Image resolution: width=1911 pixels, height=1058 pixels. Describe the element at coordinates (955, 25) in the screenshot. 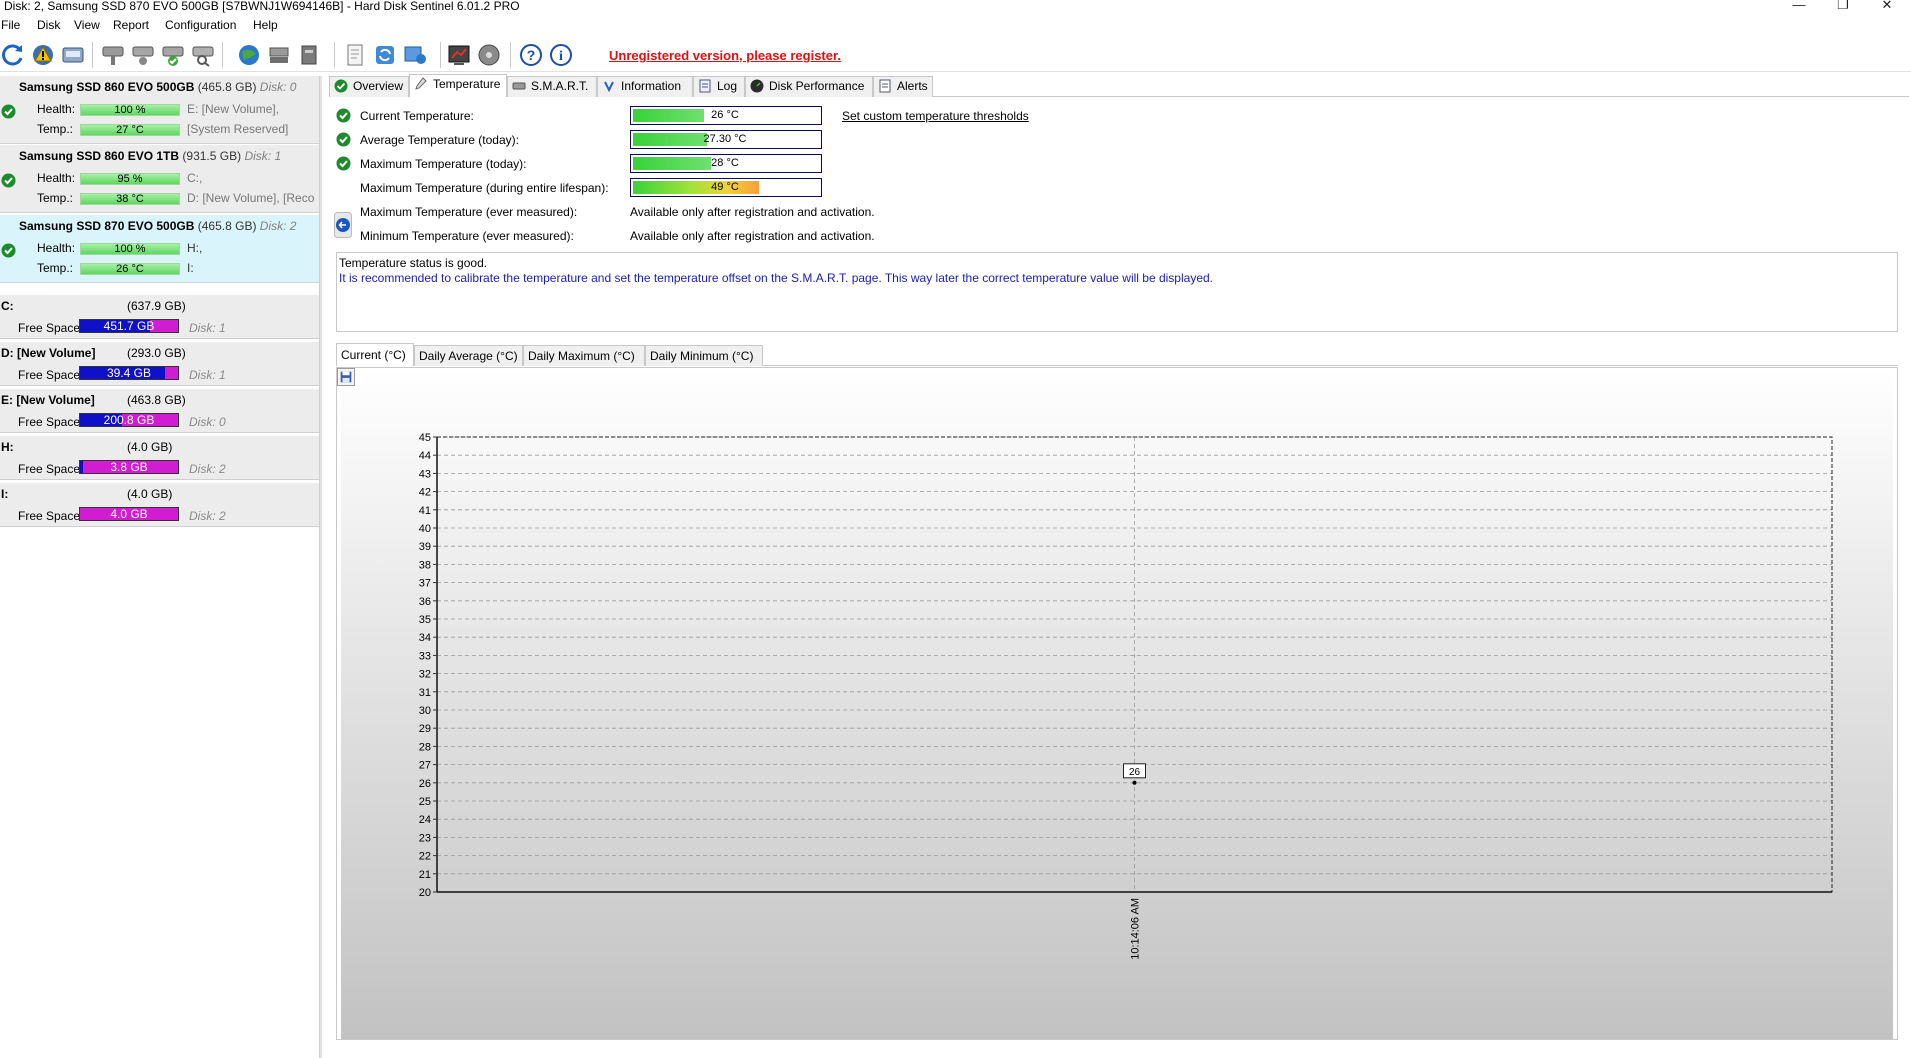

I see `menu-bar: File Disk View Report Configuration Help` at that location.